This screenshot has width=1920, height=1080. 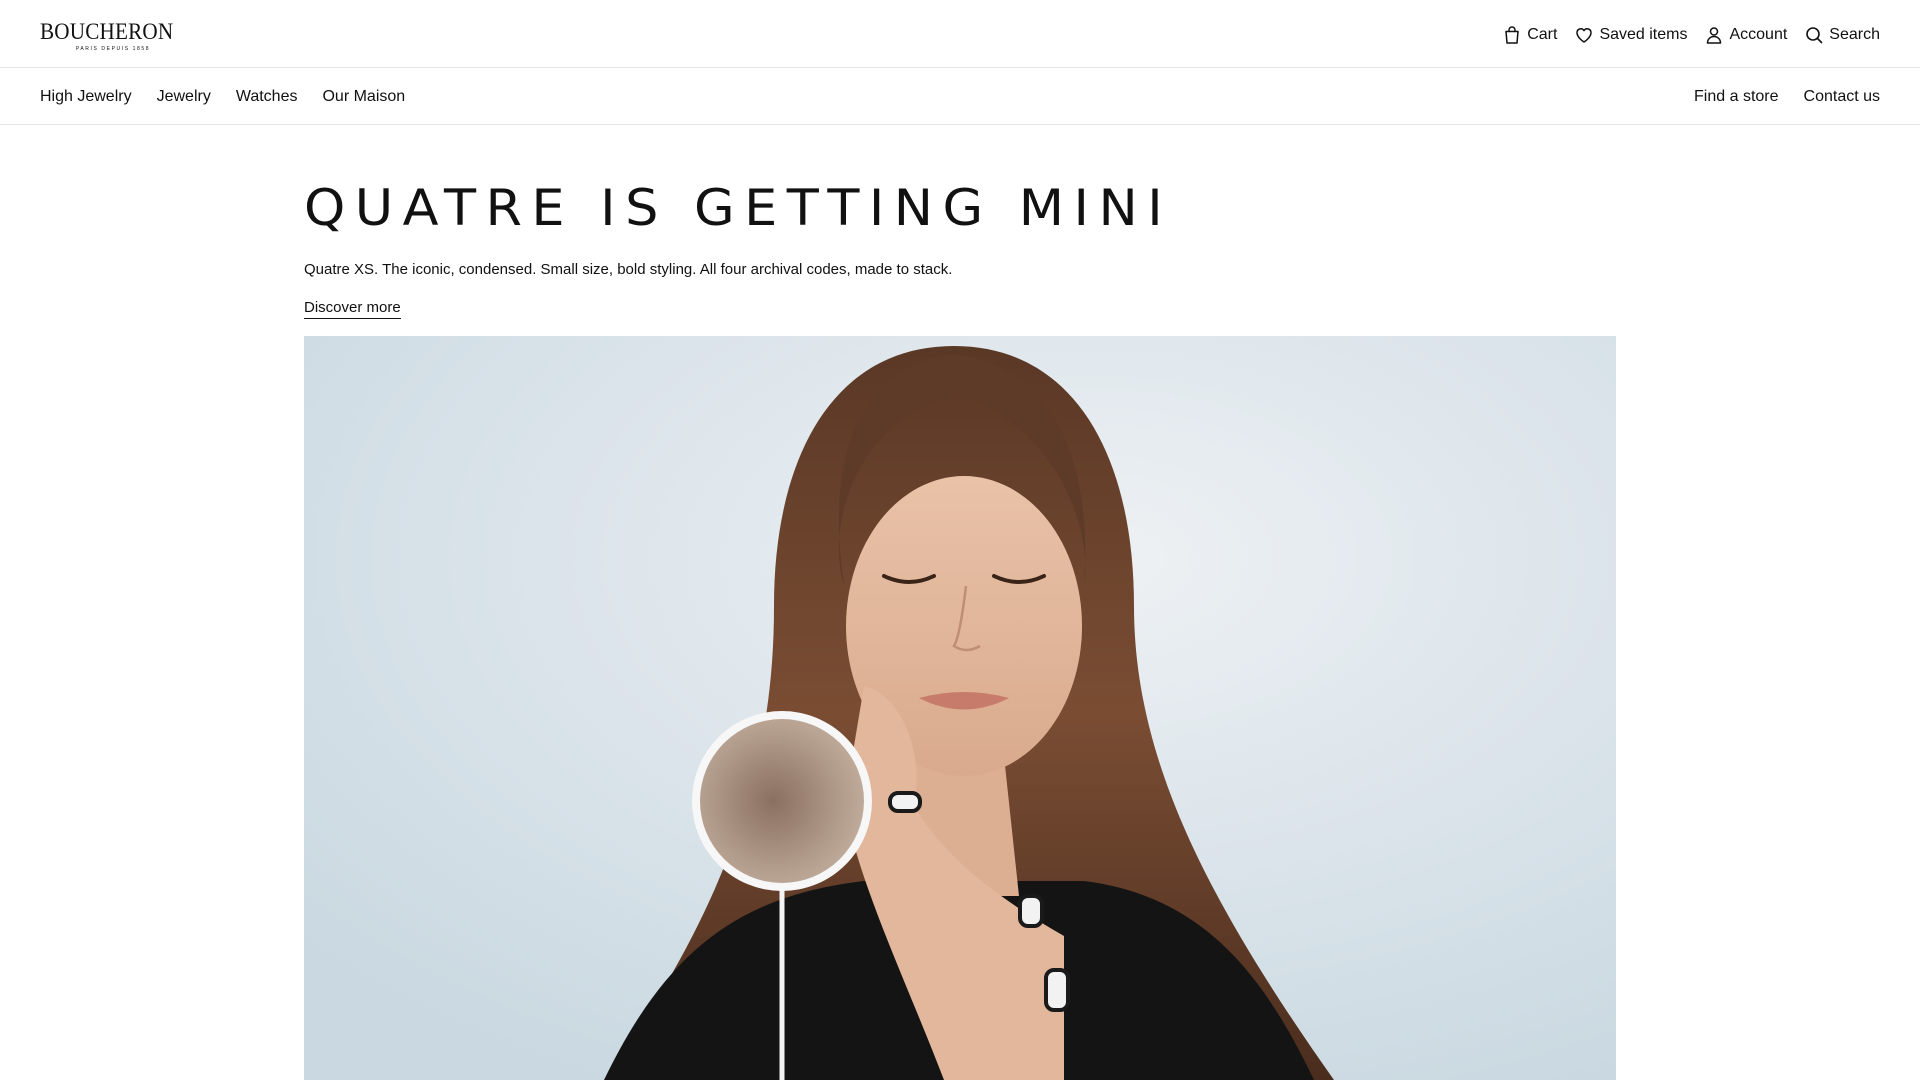 I want to click on bag-icon, so click(x=1512, y=35).